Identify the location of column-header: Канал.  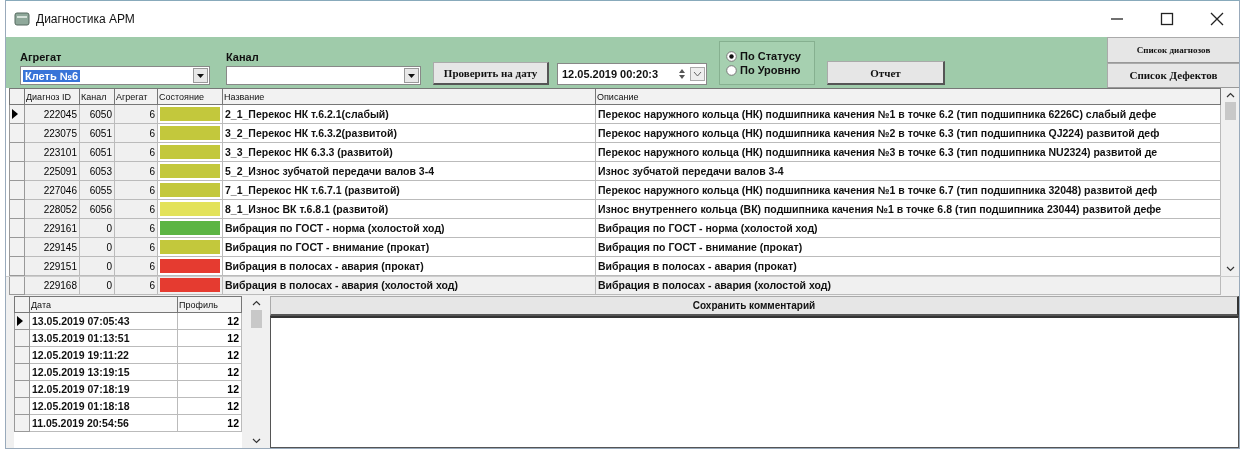
(97, 96).